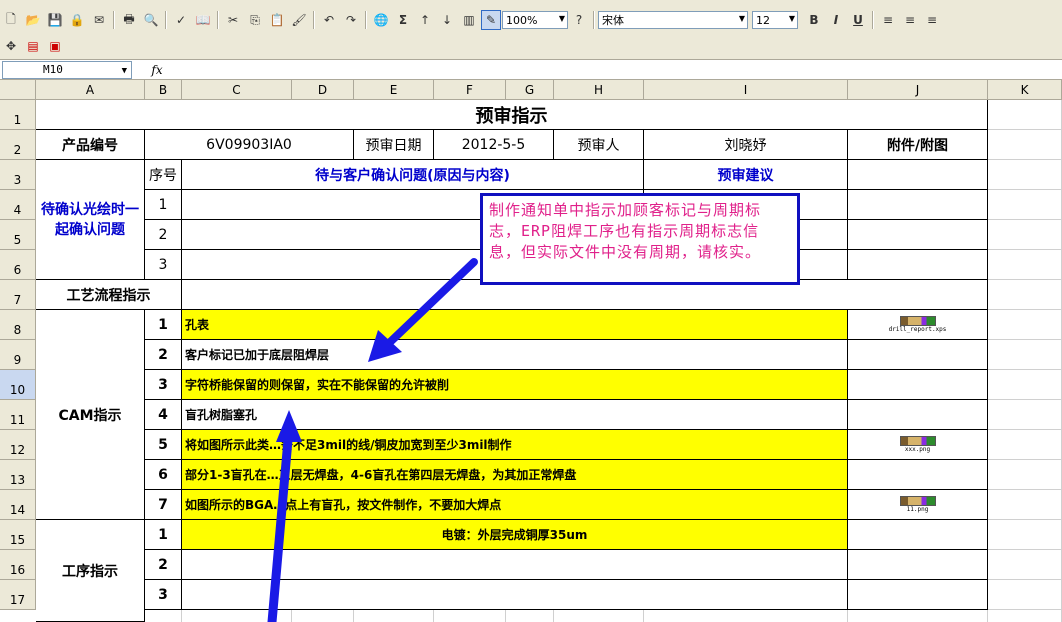 This screenshot has height=622, width=1062. Describe the element at coordinates (90, 571) in the screenshot. I see `process-step-label: 工序指示` at that location.